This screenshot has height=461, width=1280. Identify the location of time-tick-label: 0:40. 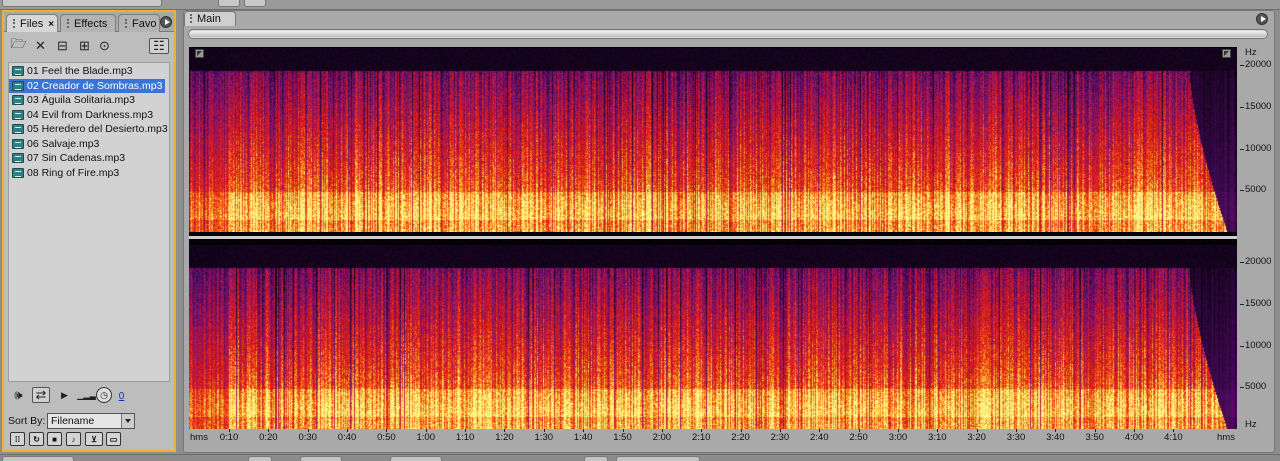
(347, 437).